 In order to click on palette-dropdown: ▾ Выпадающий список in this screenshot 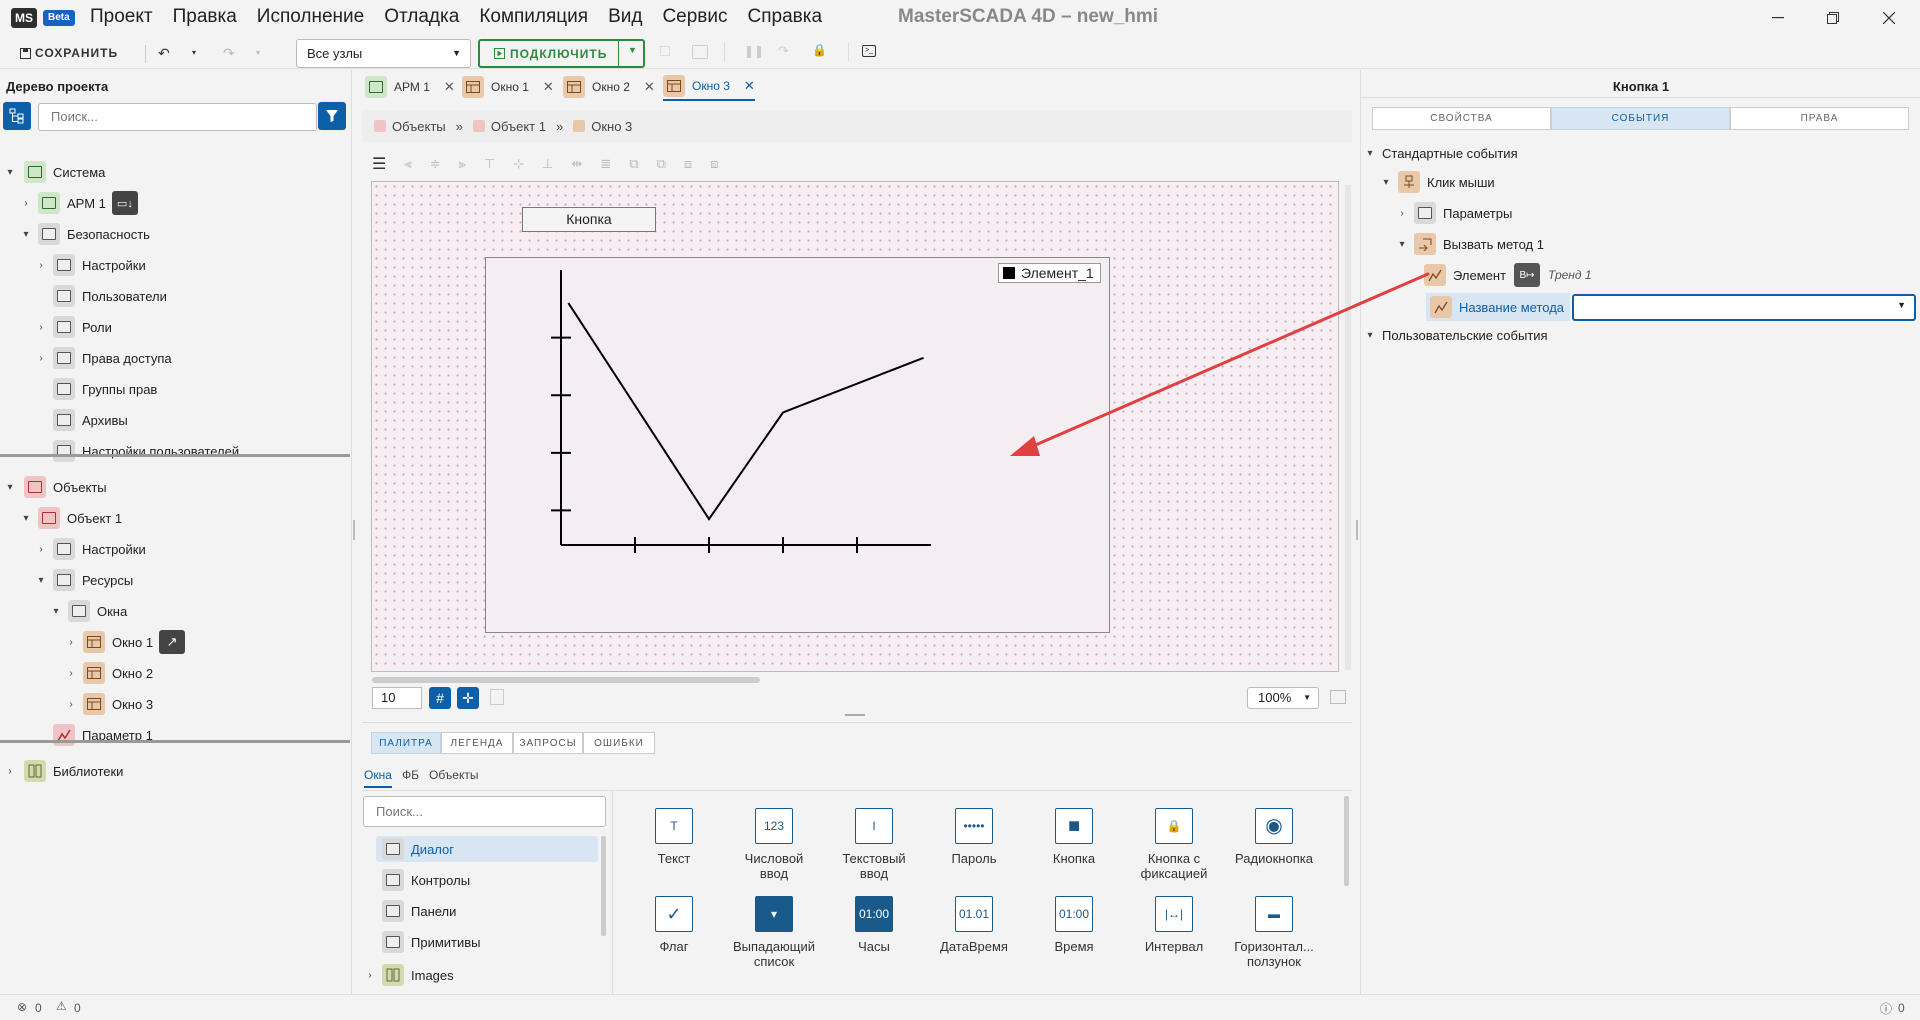, I will do `click(774, 932)`.